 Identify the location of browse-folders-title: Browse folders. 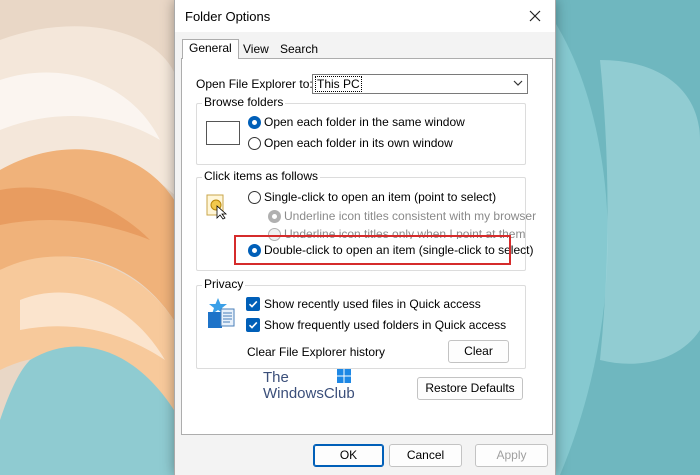
(244, 102).